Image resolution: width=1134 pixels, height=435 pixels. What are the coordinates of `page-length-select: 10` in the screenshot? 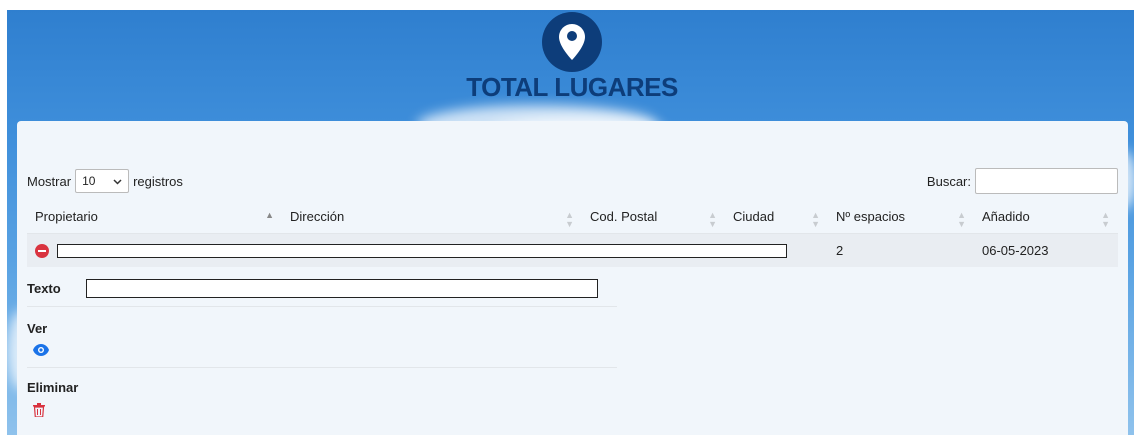 It's located at (102, 181).